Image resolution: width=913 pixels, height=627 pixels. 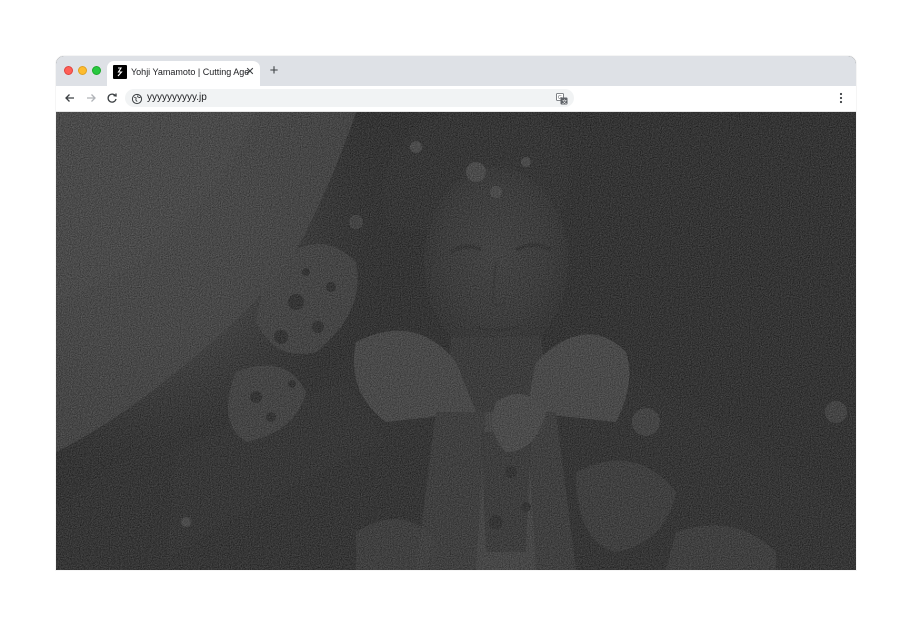 I want to click on more-vertical-icon, so click(x=841, y=98).